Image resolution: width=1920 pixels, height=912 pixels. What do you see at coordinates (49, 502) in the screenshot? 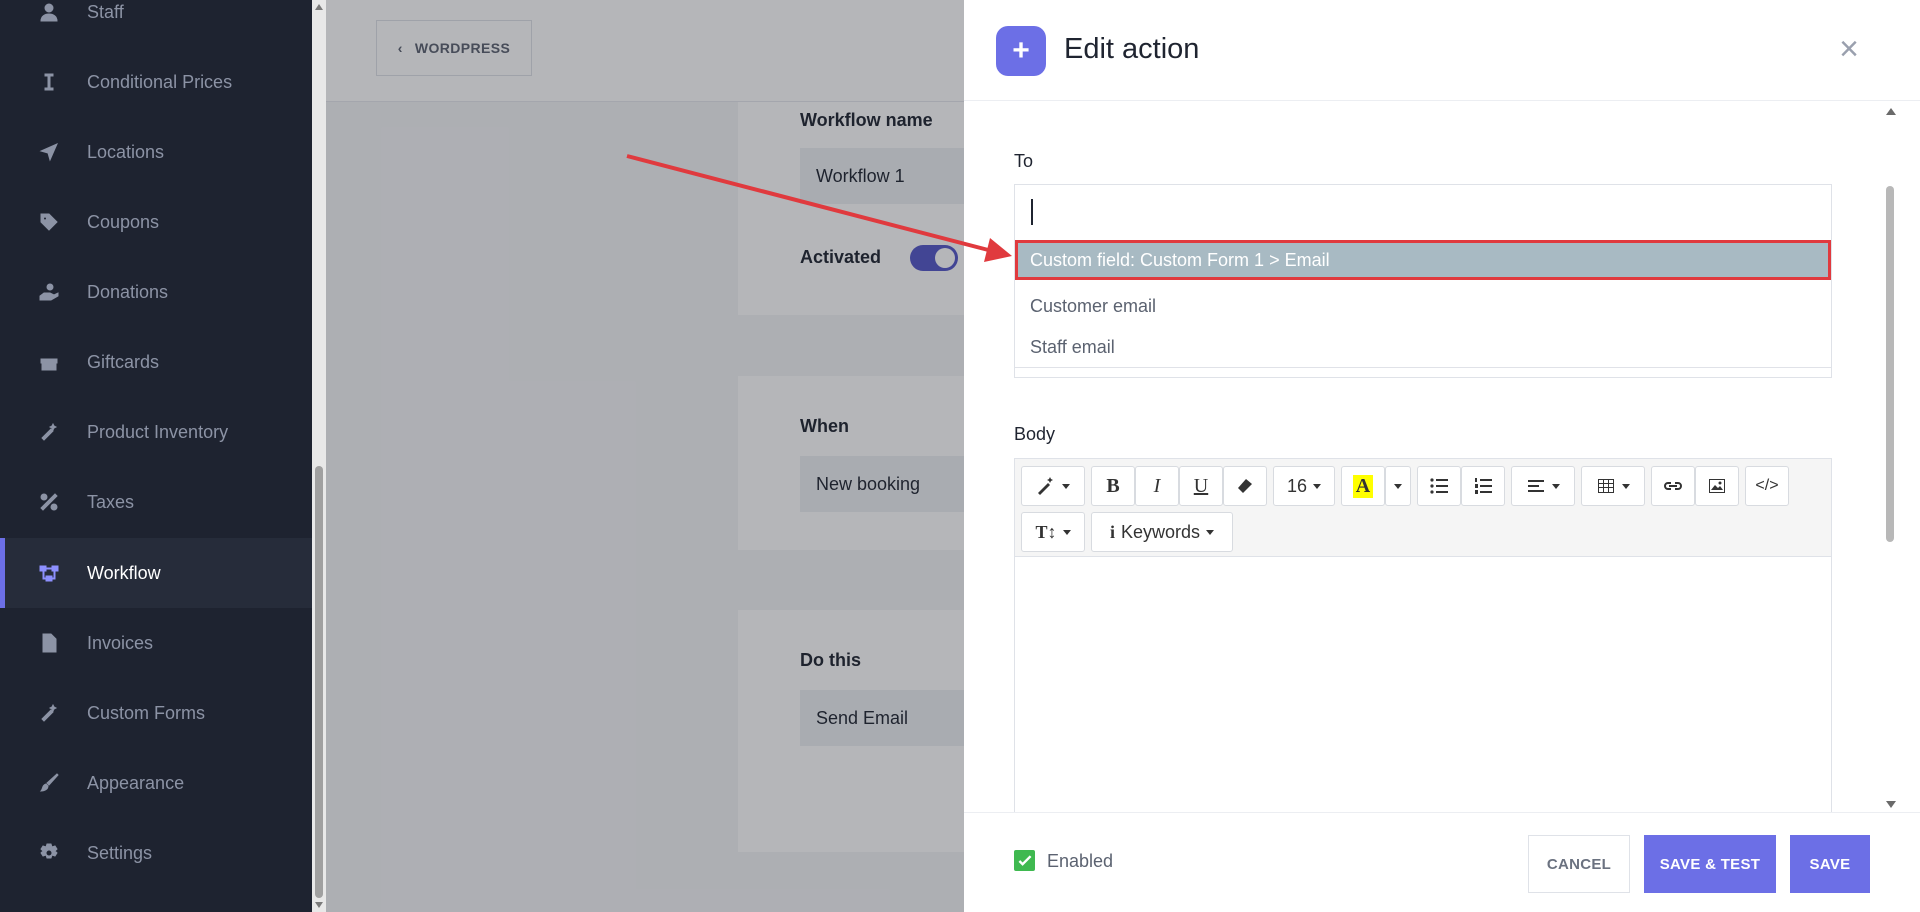
I see `percent-icon` at bounding box center [49, 502].